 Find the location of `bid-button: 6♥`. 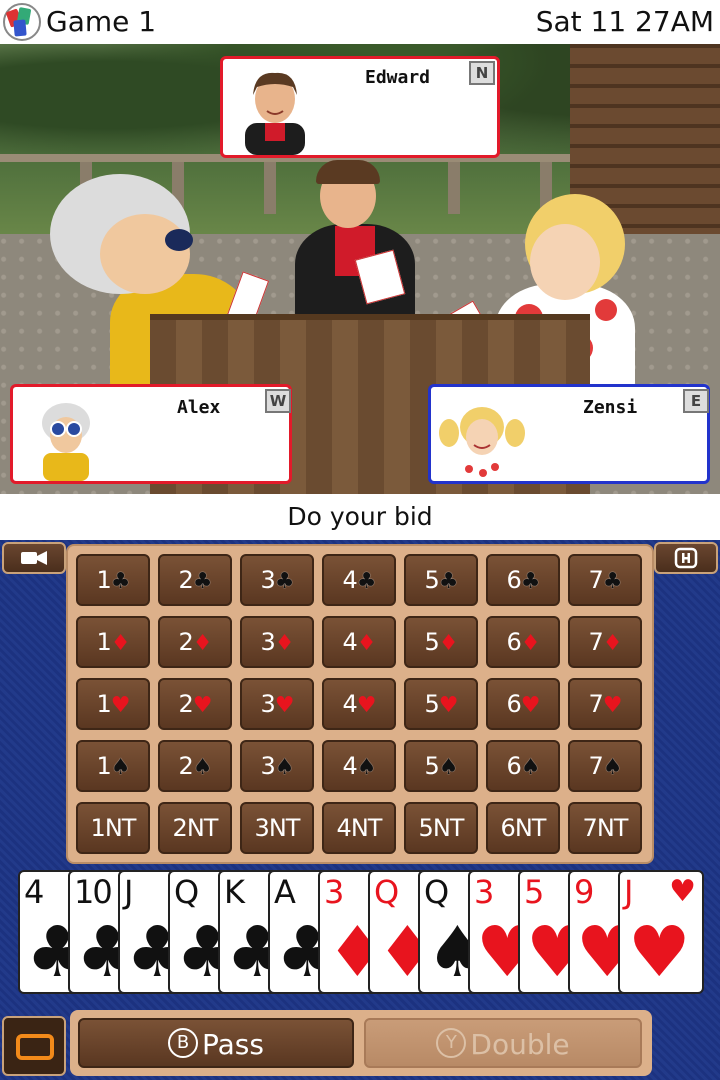

bid-button: 6♥ is located at coordinates (523, 704).